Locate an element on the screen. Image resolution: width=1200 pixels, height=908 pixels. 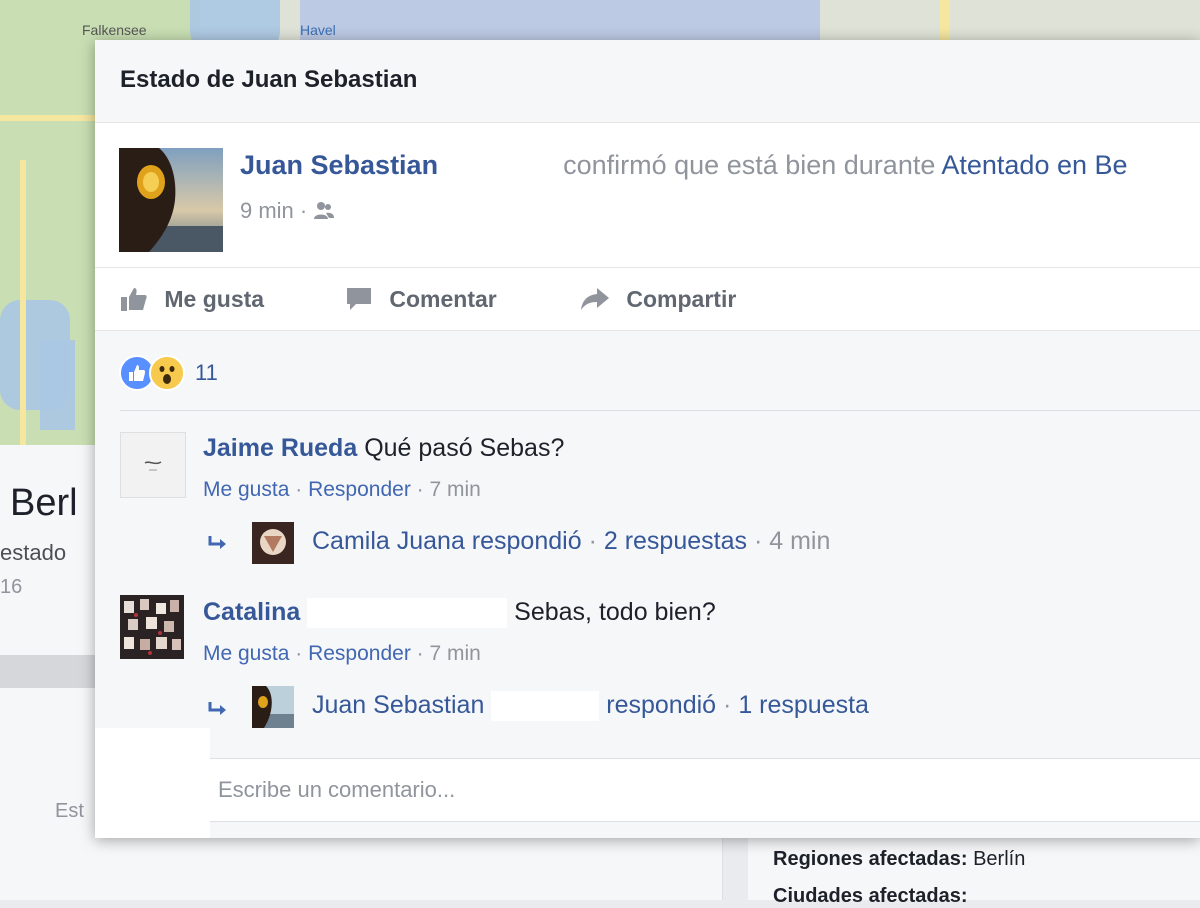
background-ciudades: Ciudades afectadas: is located at coordinates (870, 896).